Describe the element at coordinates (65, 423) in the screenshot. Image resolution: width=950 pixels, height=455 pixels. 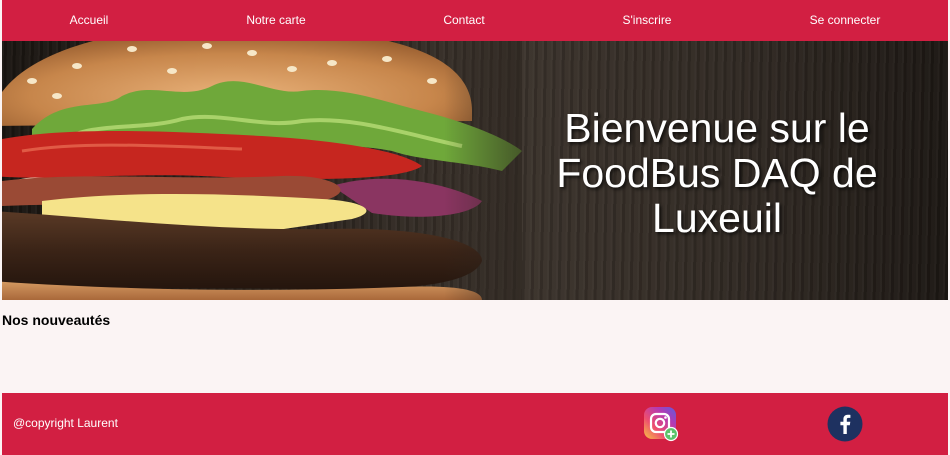
I see `copyright-text: @copyright Laurent` at that location.